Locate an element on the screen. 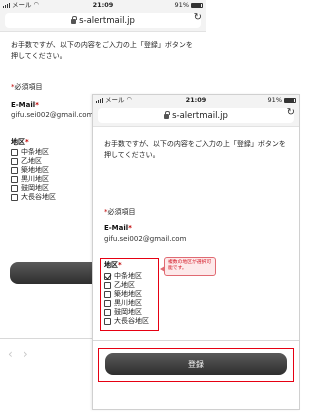 The height and width of the screenshot is (414, 320). browser-nav: ‹ › is located at coordinates (18, 354).